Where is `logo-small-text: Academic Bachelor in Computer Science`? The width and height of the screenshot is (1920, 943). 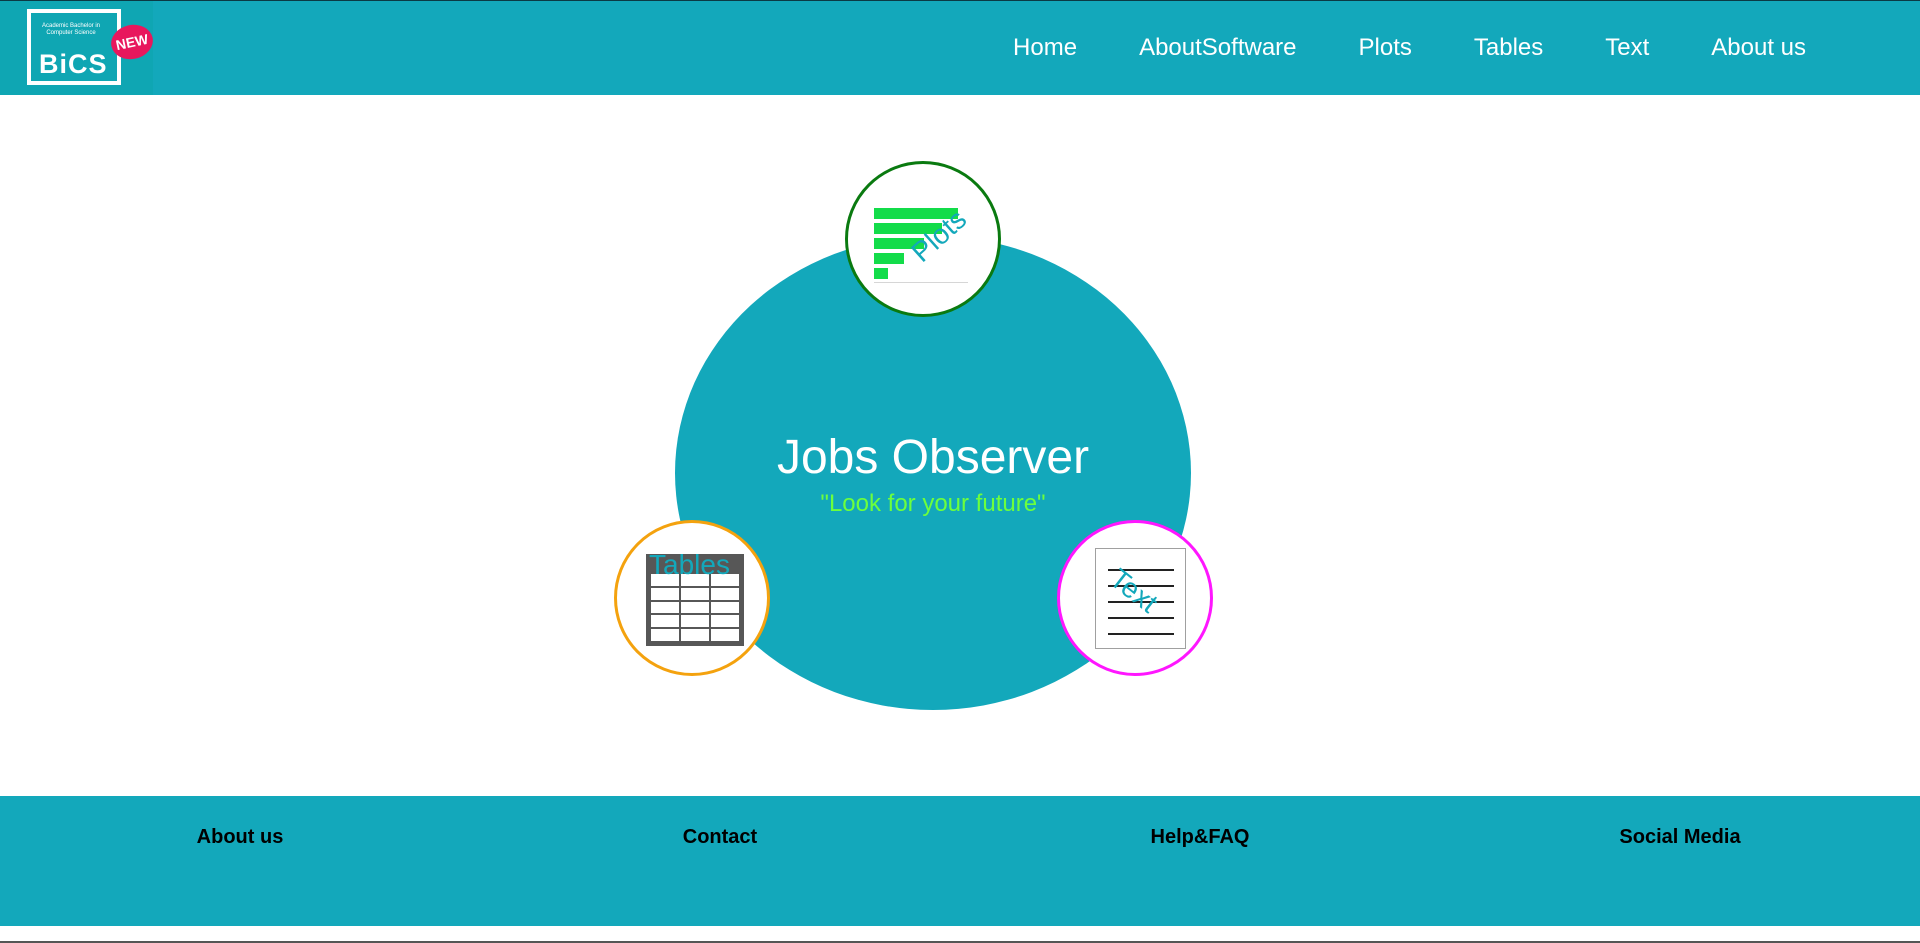 logo-small-text: Academic Bachelor in Computer Science is located at coordinates (71, 29).